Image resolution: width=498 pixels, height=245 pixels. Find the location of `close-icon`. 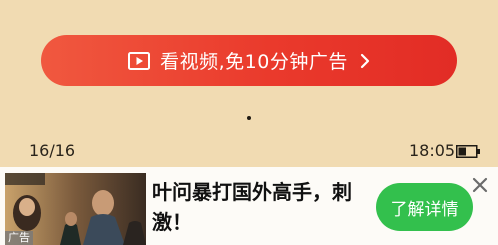

close-icon is located at coordinates (480, 185).